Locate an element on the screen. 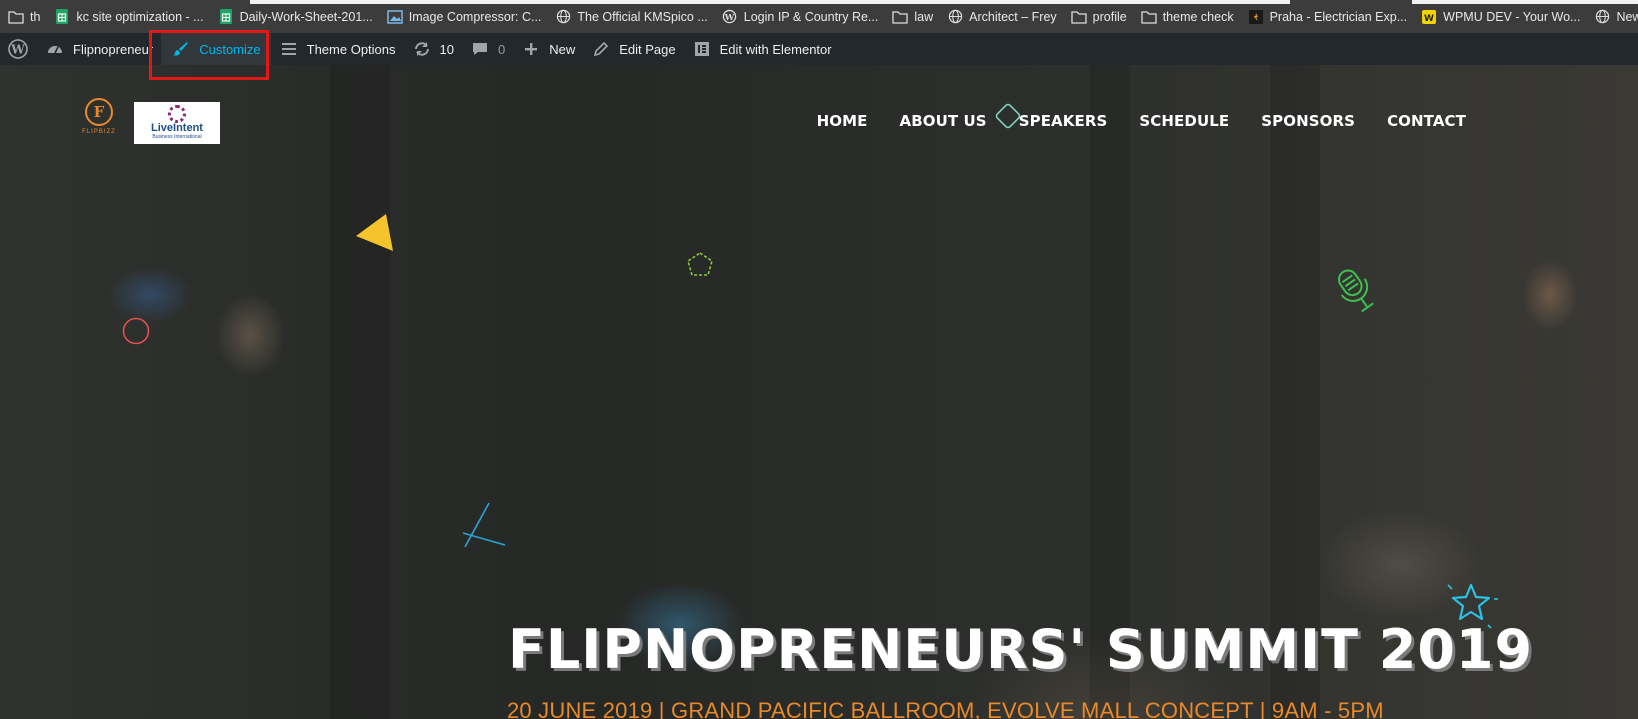 This screenshot has width=1638, height=719. updates-count: 10 is located at coordinates (446, 49).